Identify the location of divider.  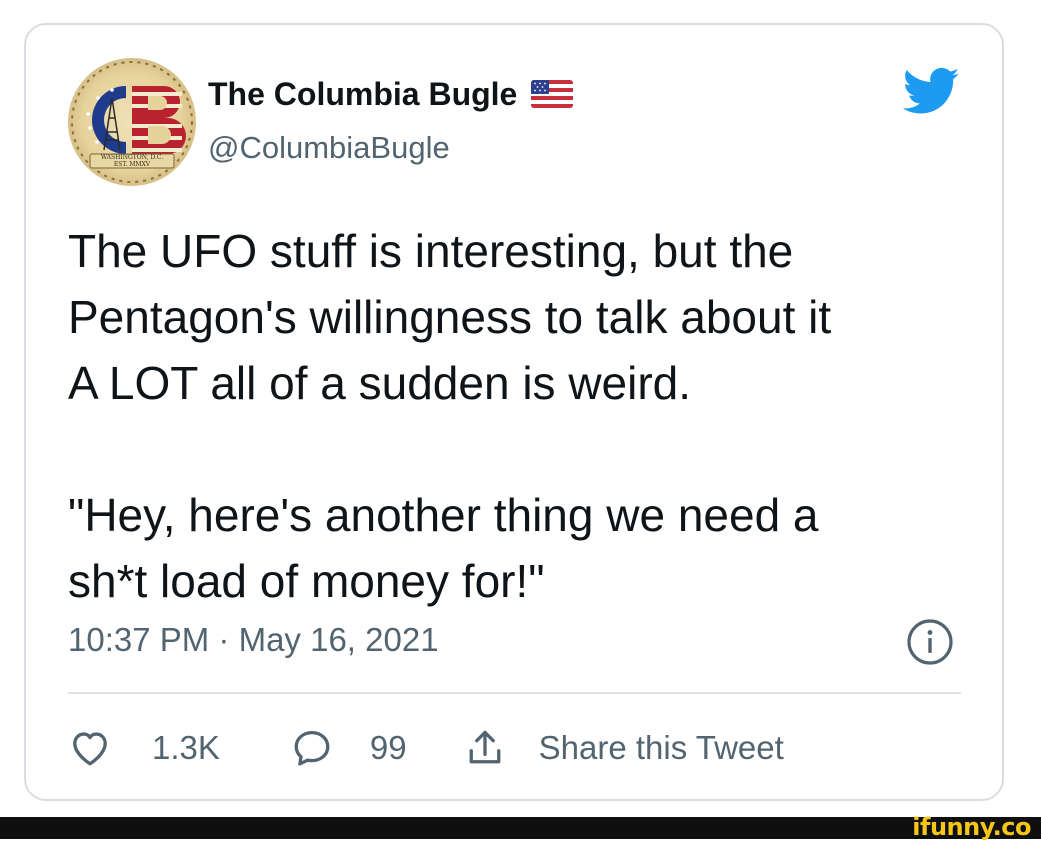
(514, 693).